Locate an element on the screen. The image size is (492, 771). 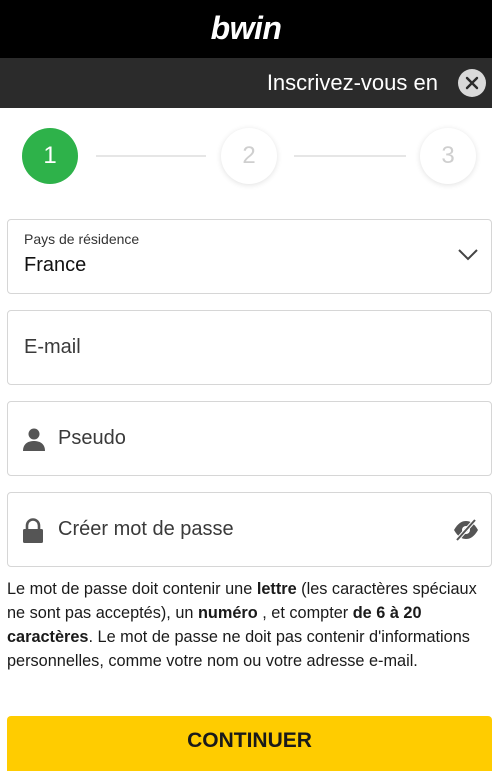
top-header: bwin is located at coordinates (246, 29).